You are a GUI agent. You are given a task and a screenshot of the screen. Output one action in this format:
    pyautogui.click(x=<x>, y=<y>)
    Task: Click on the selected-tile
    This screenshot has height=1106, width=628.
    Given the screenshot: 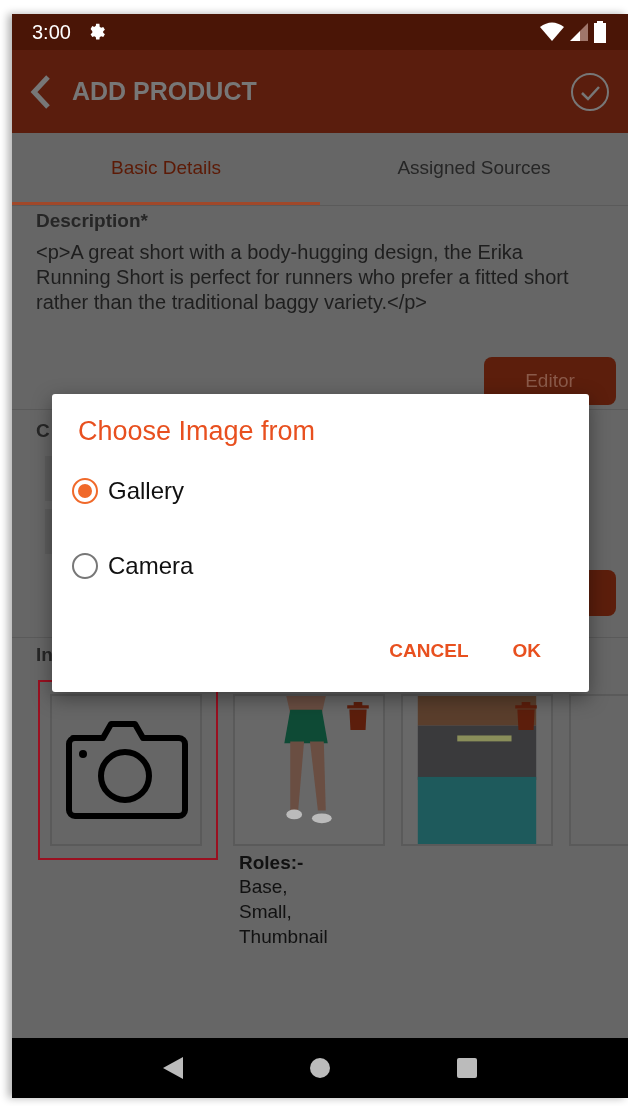 What is the action you would take?
    pyautogui.click(x=128, y=770)
    